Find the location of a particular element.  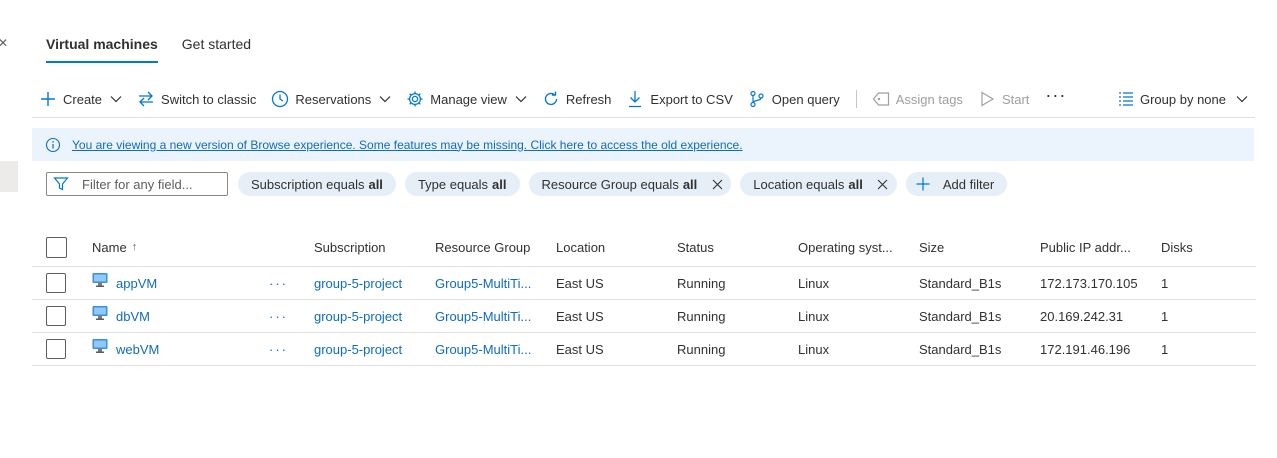

start-label: Start is located at coordinates (1015, 99).